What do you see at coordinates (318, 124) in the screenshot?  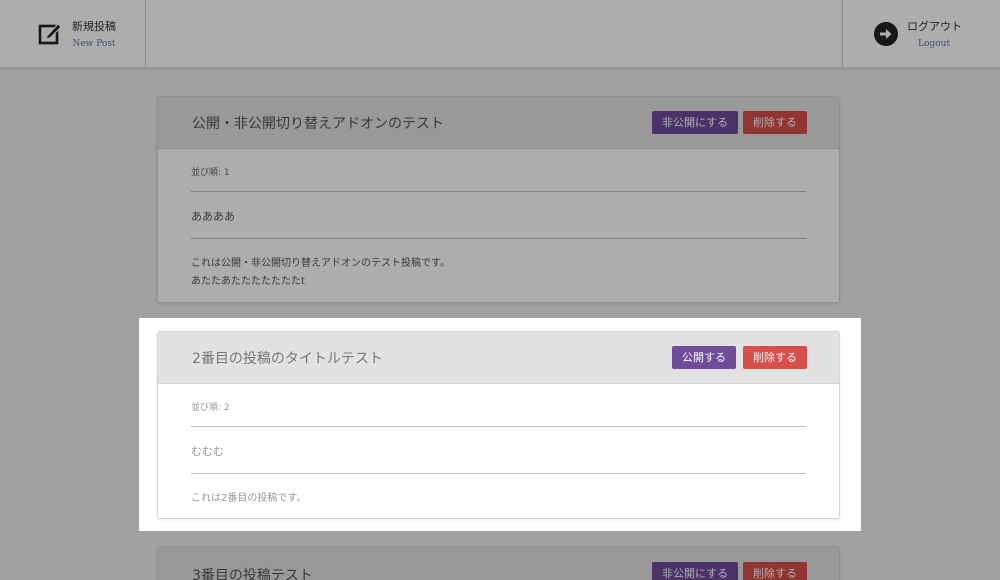 I see `post-title: 公開・非公開切り替えアドオンのテスト` at bounding box center [318, 124].